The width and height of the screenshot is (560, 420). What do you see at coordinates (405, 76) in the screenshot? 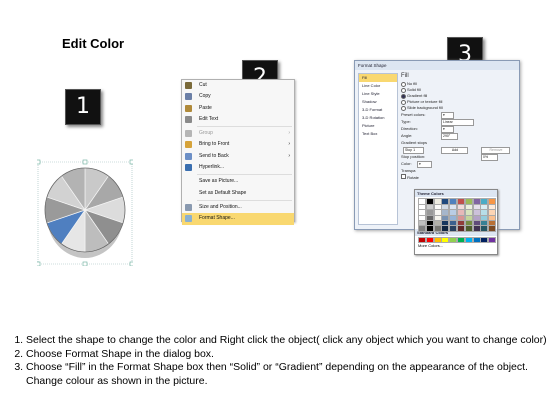
I see `fill-heading: Fill` at bounding box center [405, 76].